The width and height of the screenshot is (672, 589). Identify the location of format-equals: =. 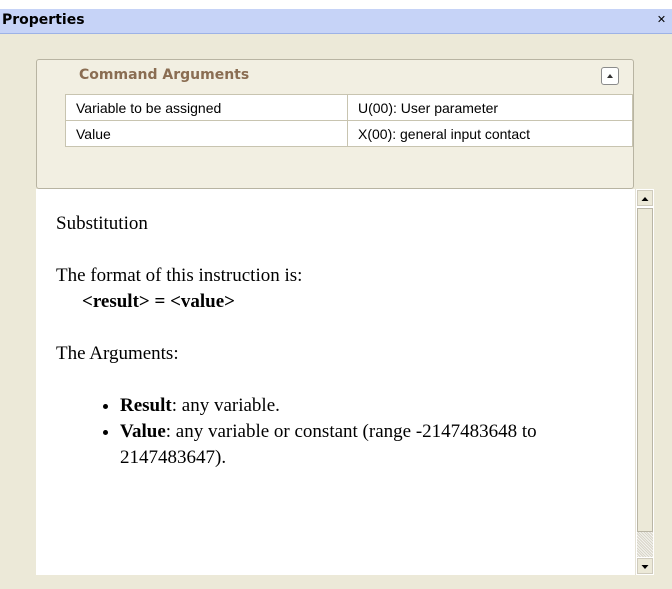
(160, 301).